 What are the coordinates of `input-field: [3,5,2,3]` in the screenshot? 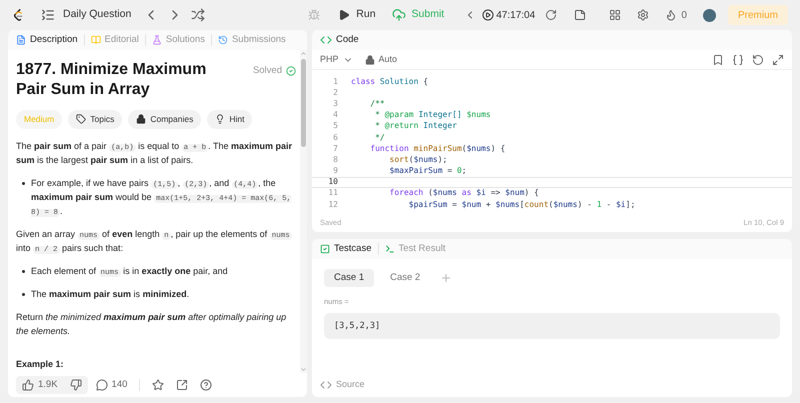 It's located at (552, 326).